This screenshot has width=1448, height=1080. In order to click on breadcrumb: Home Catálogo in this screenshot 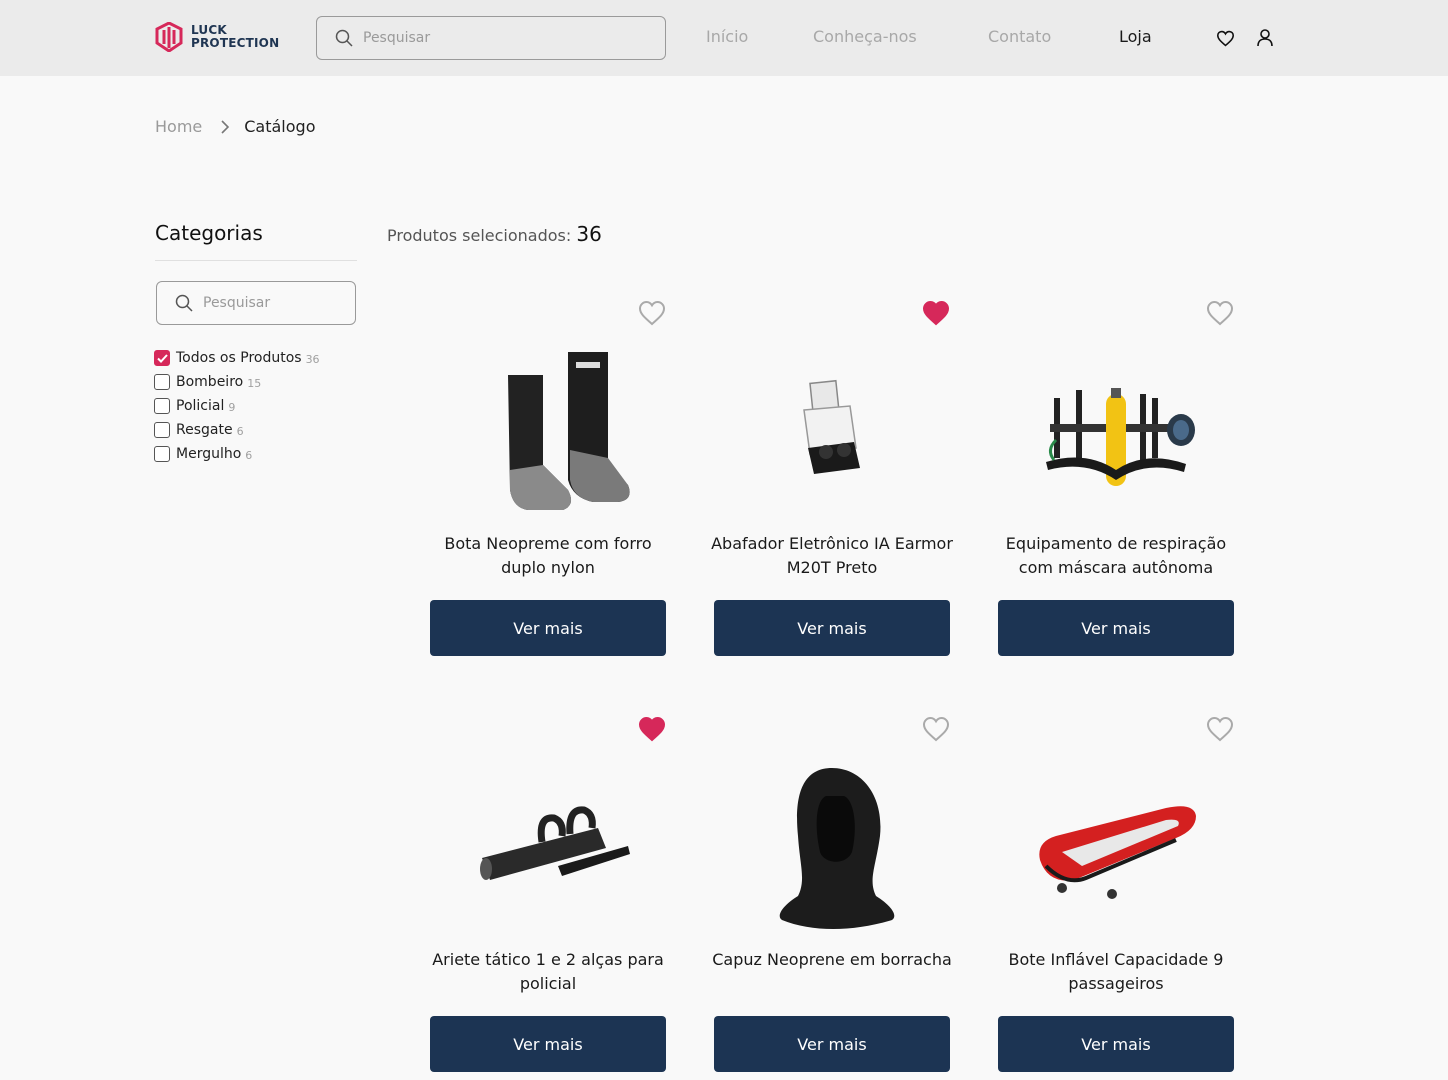, I will do `click(235, 126)`.